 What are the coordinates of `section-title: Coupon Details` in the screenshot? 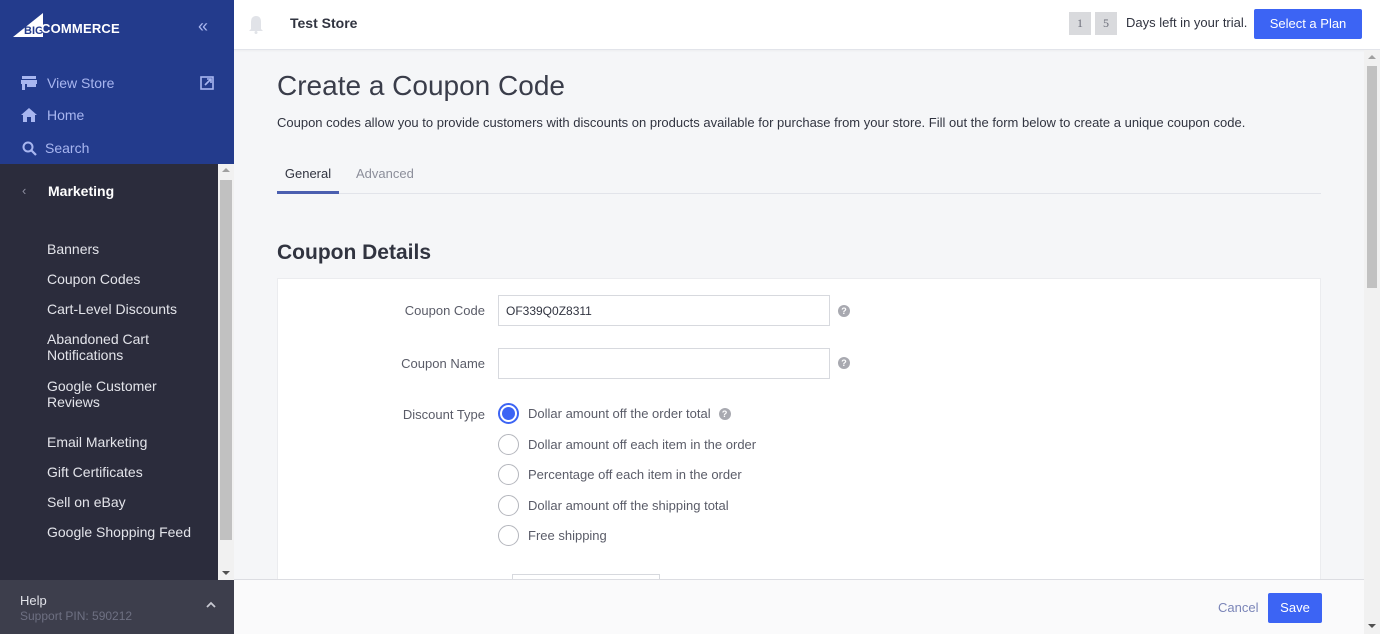 It's located at (354, 252).